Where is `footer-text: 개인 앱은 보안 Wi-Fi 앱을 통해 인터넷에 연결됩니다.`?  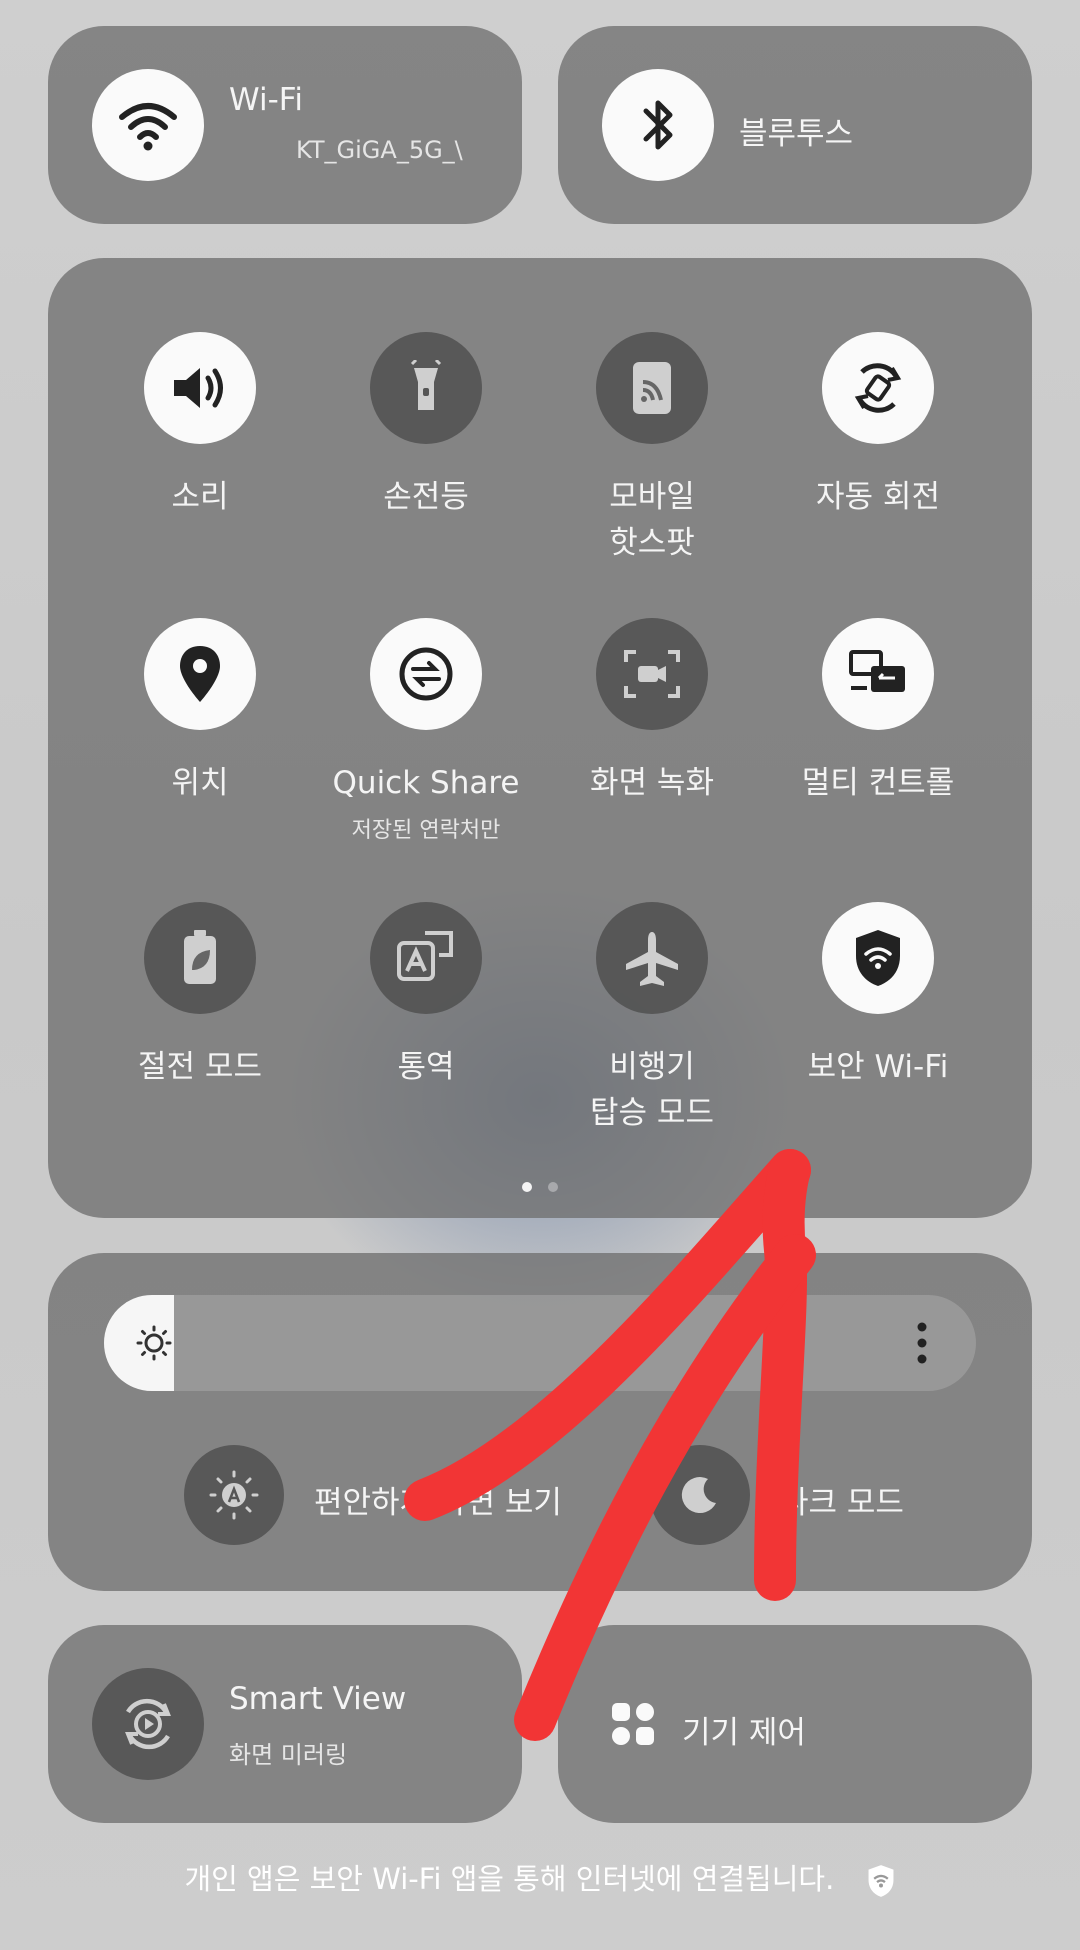
footer-text: 개인 앱은 보안 Wi-Fi 앱을 통해 인터넷에 연결됩니다. is located at coordinates (509, 1879).